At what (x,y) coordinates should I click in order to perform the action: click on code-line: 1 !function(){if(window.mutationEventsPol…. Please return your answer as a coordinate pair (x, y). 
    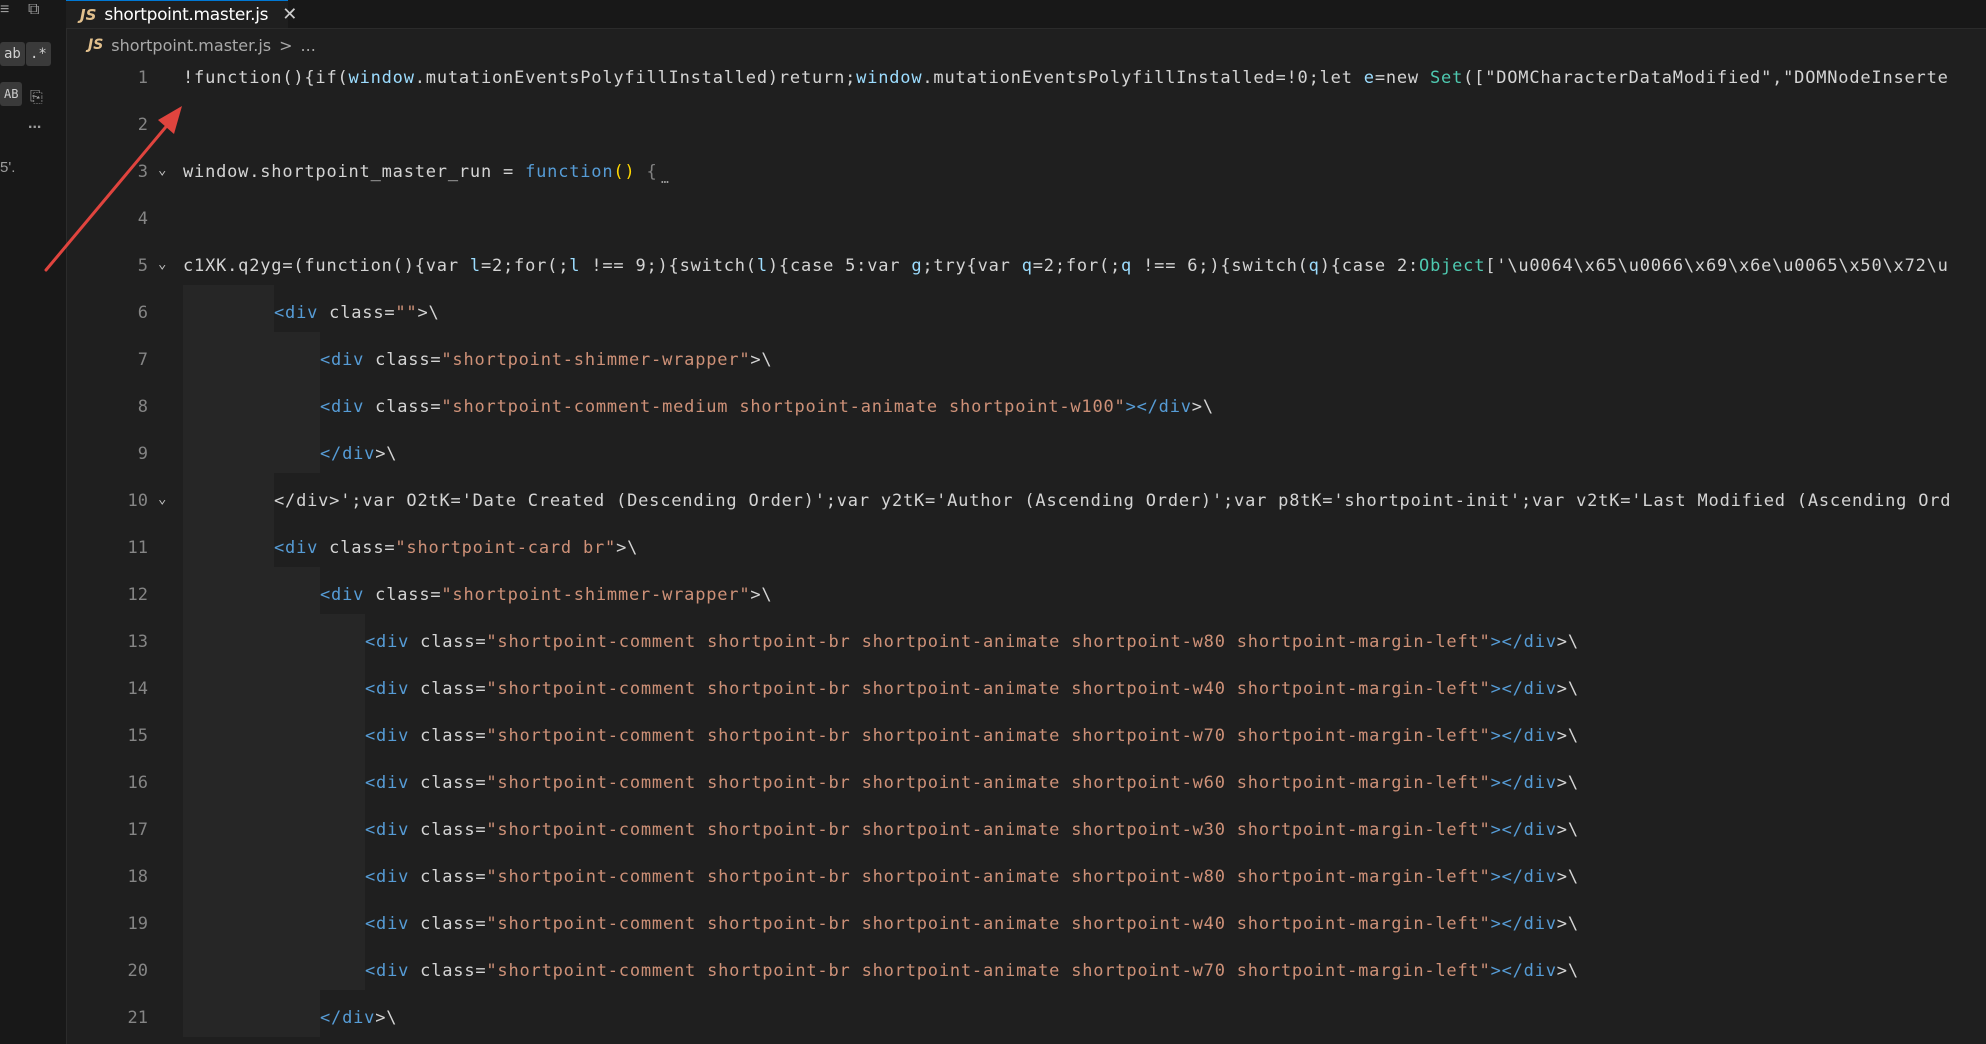
    Looking at the image, I should click on (1026, 73).